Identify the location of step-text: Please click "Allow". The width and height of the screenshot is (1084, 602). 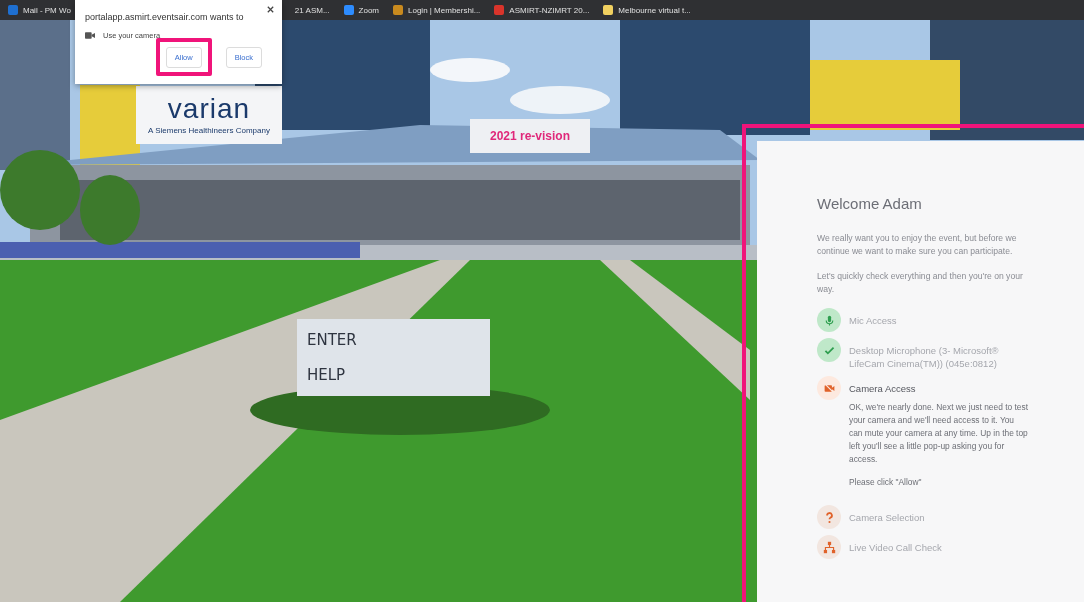
(886, 482).